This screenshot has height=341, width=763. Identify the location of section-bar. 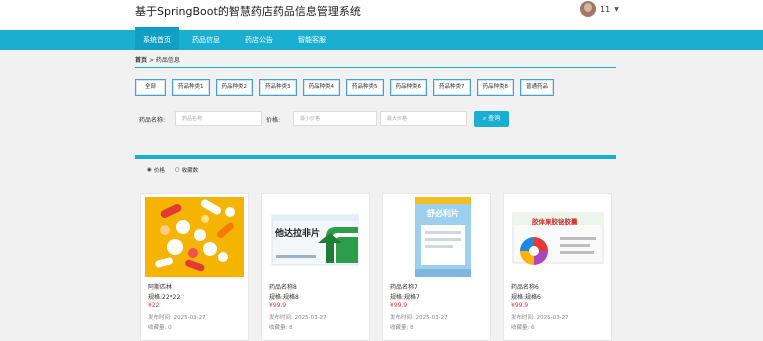
(375, 157).